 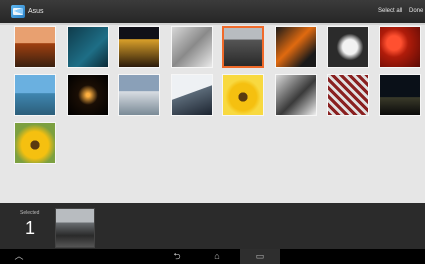 I want to click on tile-sky-lanterns, so click(x=88, y=95).